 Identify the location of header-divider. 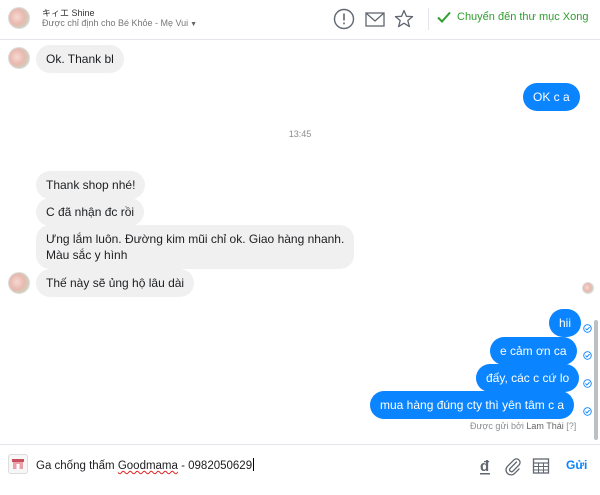
(428, 19).